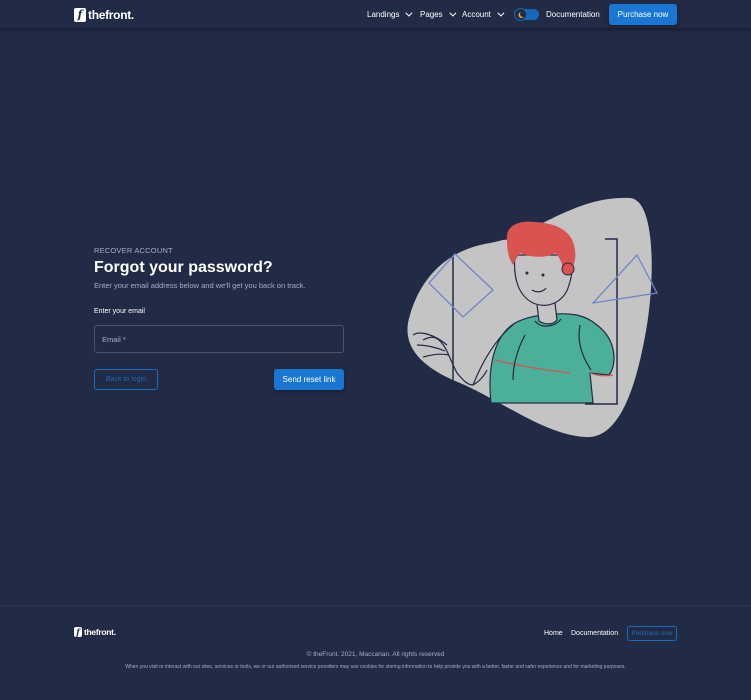  I want to click on nav-documentation: Documentation, so click(573, 14).